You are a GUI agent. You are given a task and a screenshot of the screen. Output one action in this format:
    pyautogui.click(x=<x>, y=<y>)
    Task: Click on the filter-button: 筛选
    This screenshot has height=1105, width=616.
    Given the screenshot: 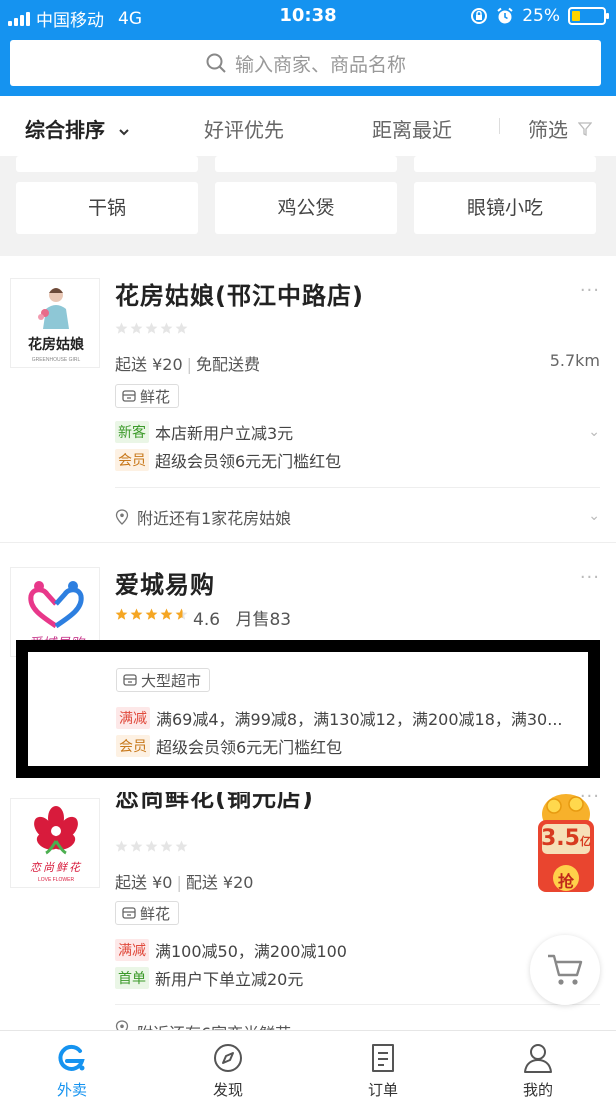 What is the action you would take?
    pyautogui.click(x=560, y=128)
    